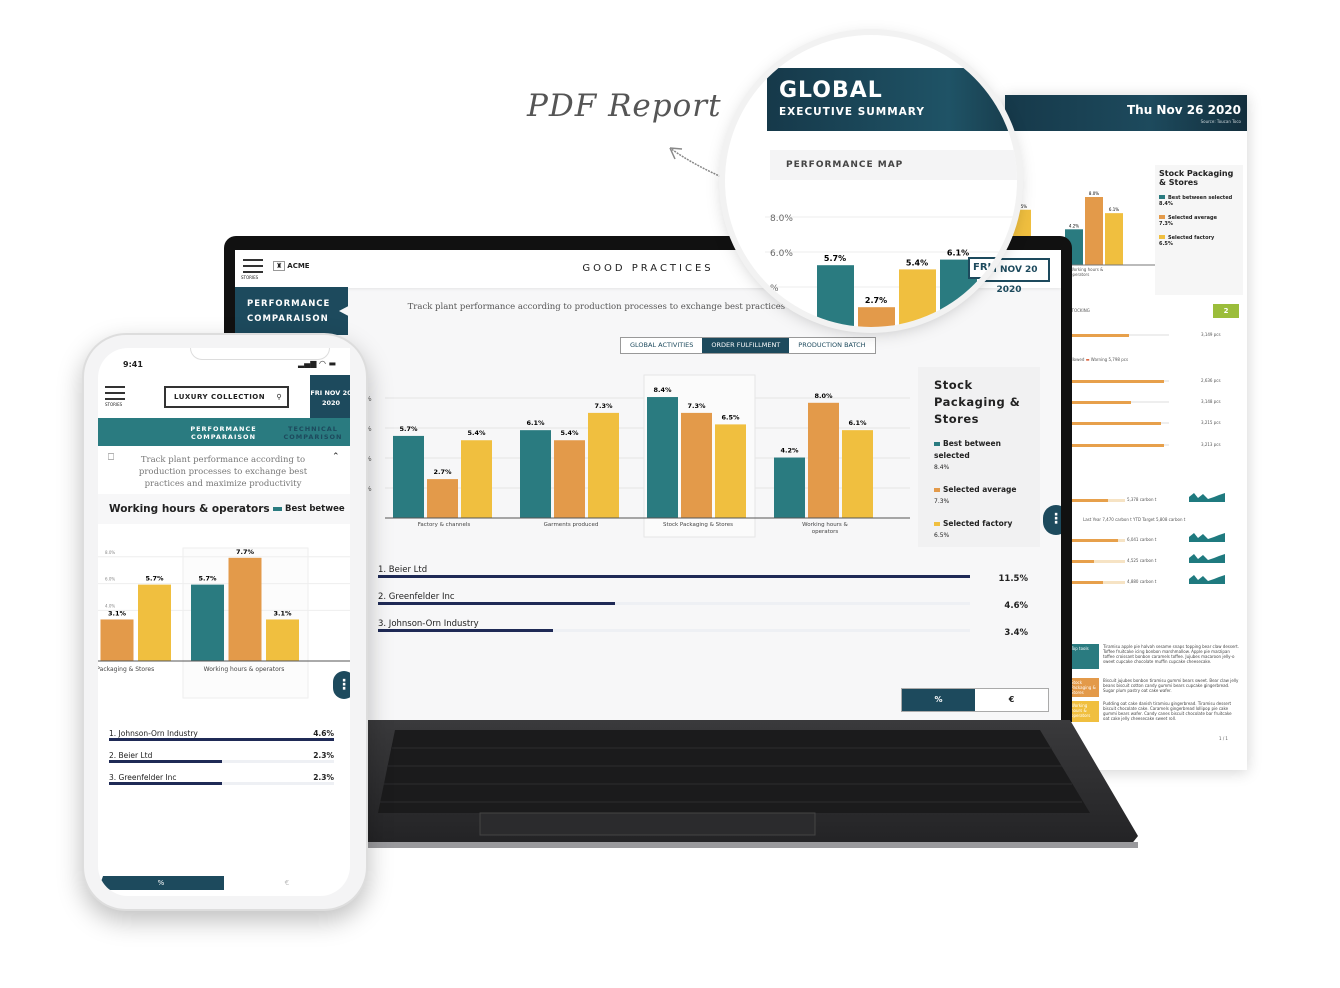  Describe the element at coordinates (110, 579) in the screenshot. I see `y-tick: 6.0%` at that location.